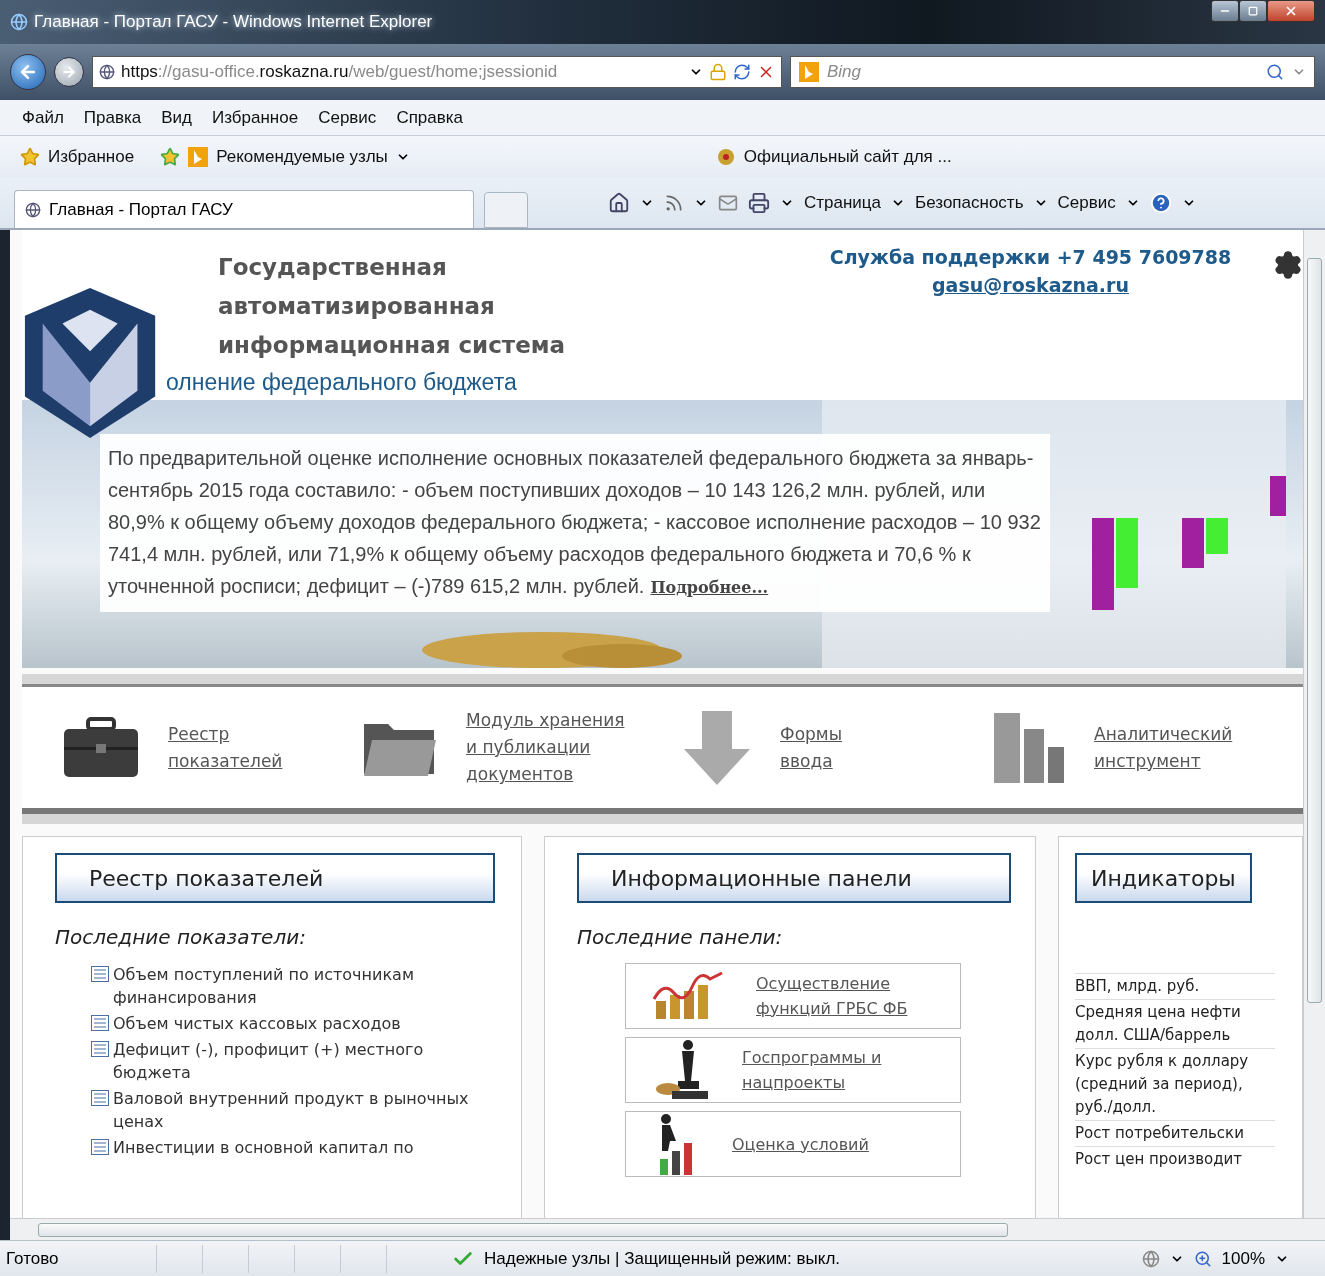 The image size is (1325, 1276). Describe the element at coordinates (1163, 878) in the screenshot. I see `panel-heading: Индикаторы` at that location.